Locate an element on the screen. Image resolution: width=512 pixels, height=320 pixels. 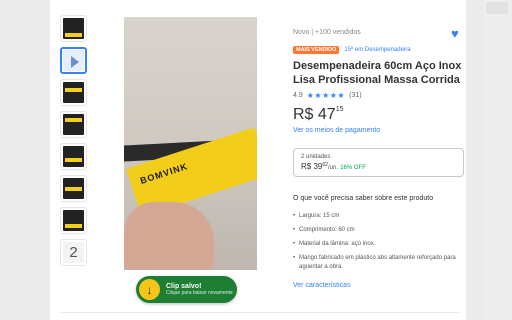
best-seller-badge: MAIS VENDIDO is located at coordinates (316, 50).